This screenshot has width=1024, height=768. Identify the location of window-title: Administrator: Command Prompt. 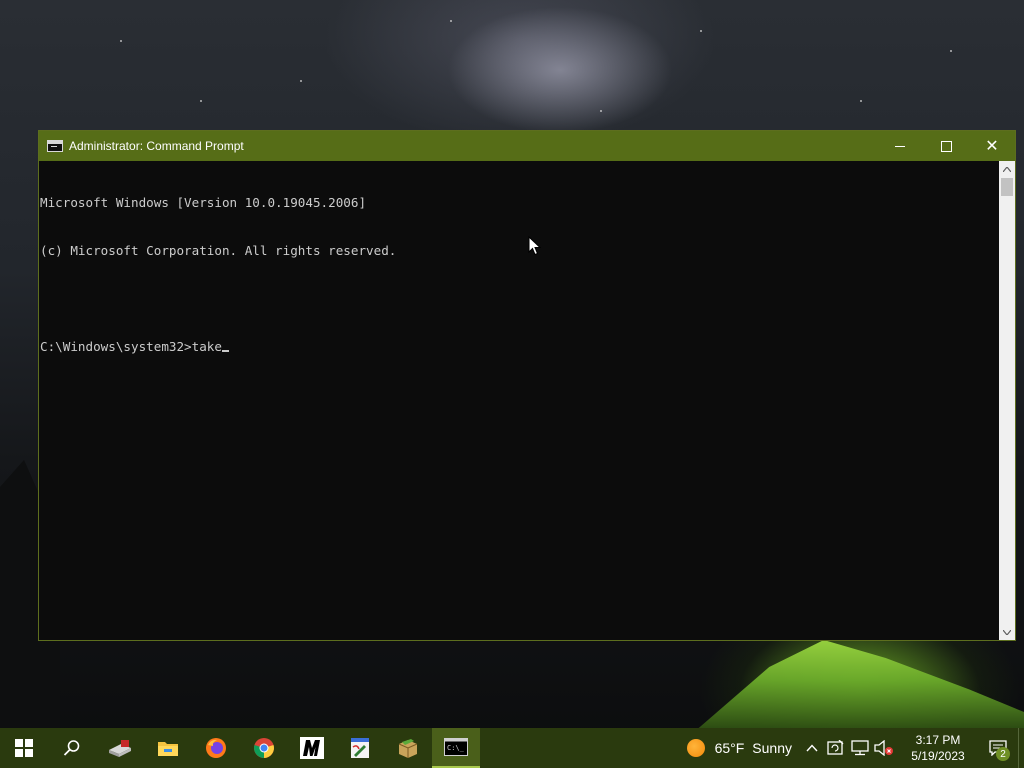
(156, 146).